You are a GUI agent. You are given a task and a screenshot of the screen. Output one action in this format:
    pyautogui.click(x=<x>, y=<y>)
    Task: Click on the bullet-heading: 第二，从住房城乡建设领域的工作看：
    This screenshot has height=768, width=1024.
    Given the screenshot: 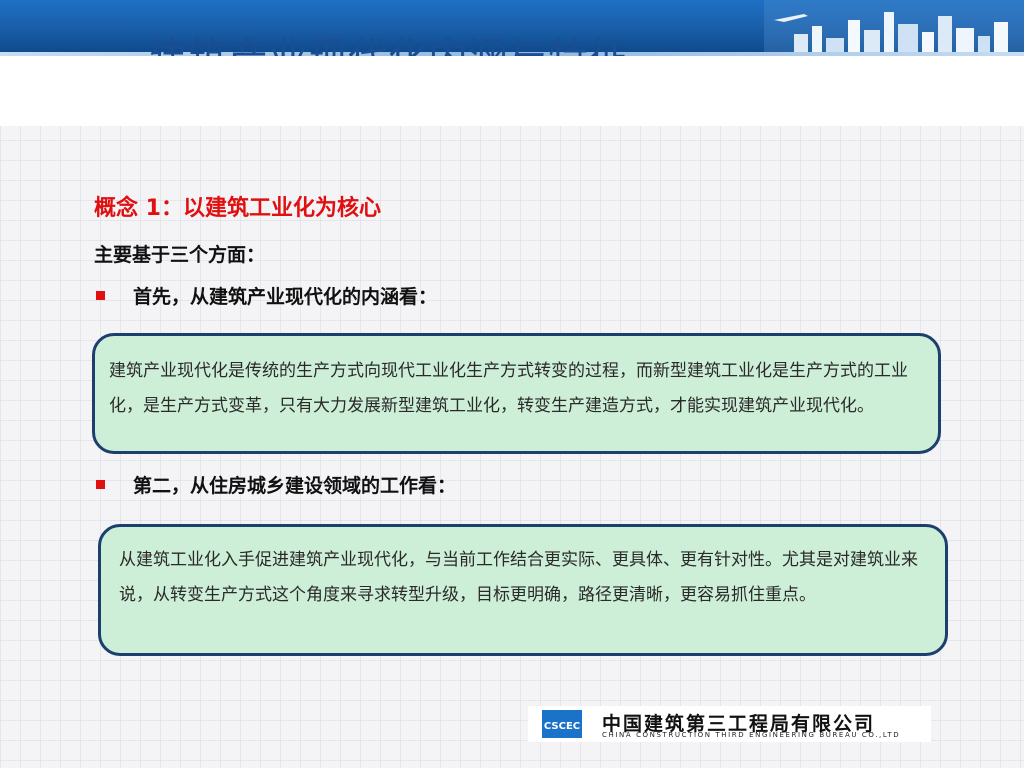 What is the action you would take?
    pyautogui.click(x=295, y=486)
    